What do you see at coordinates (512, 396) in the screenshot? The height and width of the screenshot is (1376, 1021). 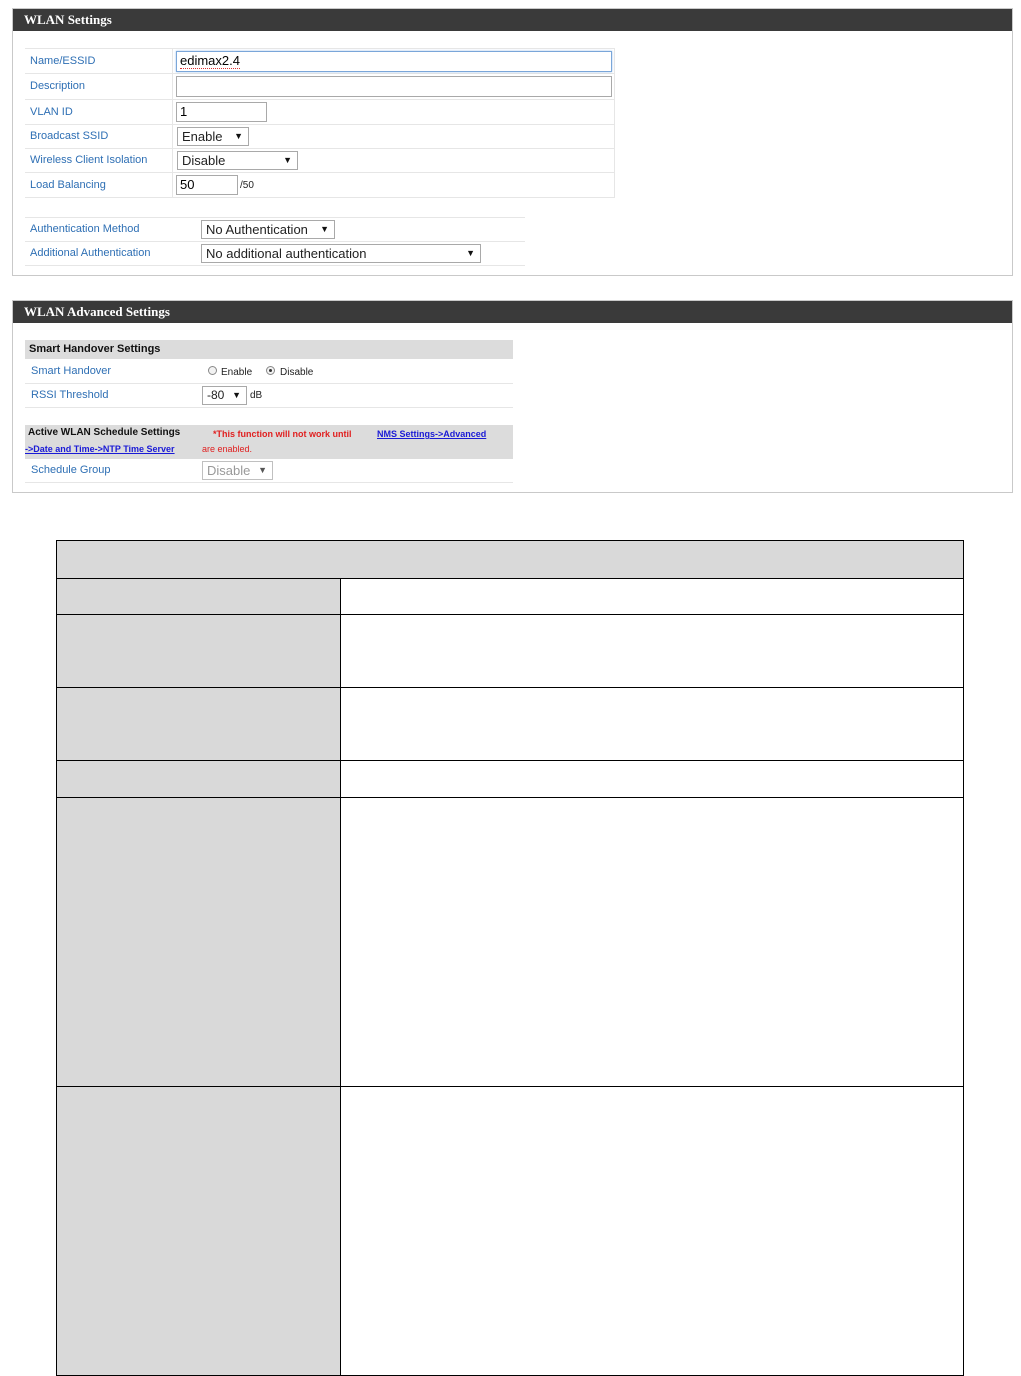 I see `wlan-advanced-settings-panel: WLAN Advanced Settings` at bounding box center [512, 396].